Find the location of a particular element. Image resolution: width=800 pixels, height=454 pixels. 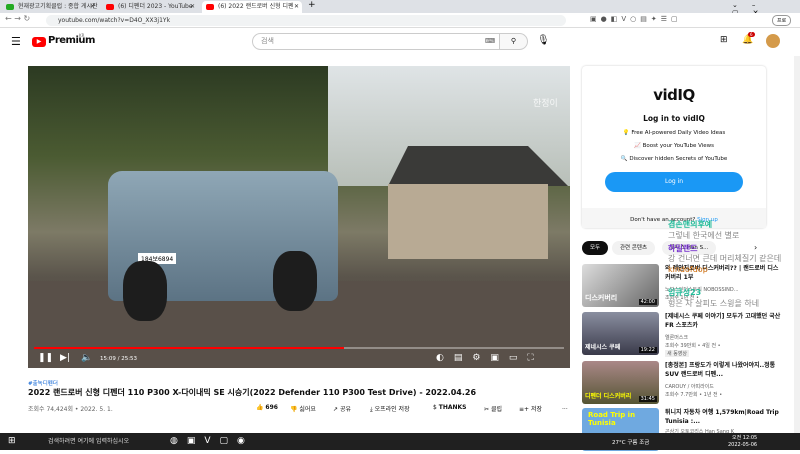

watermark-text: 한정이 is located at coordinates (545, 104).